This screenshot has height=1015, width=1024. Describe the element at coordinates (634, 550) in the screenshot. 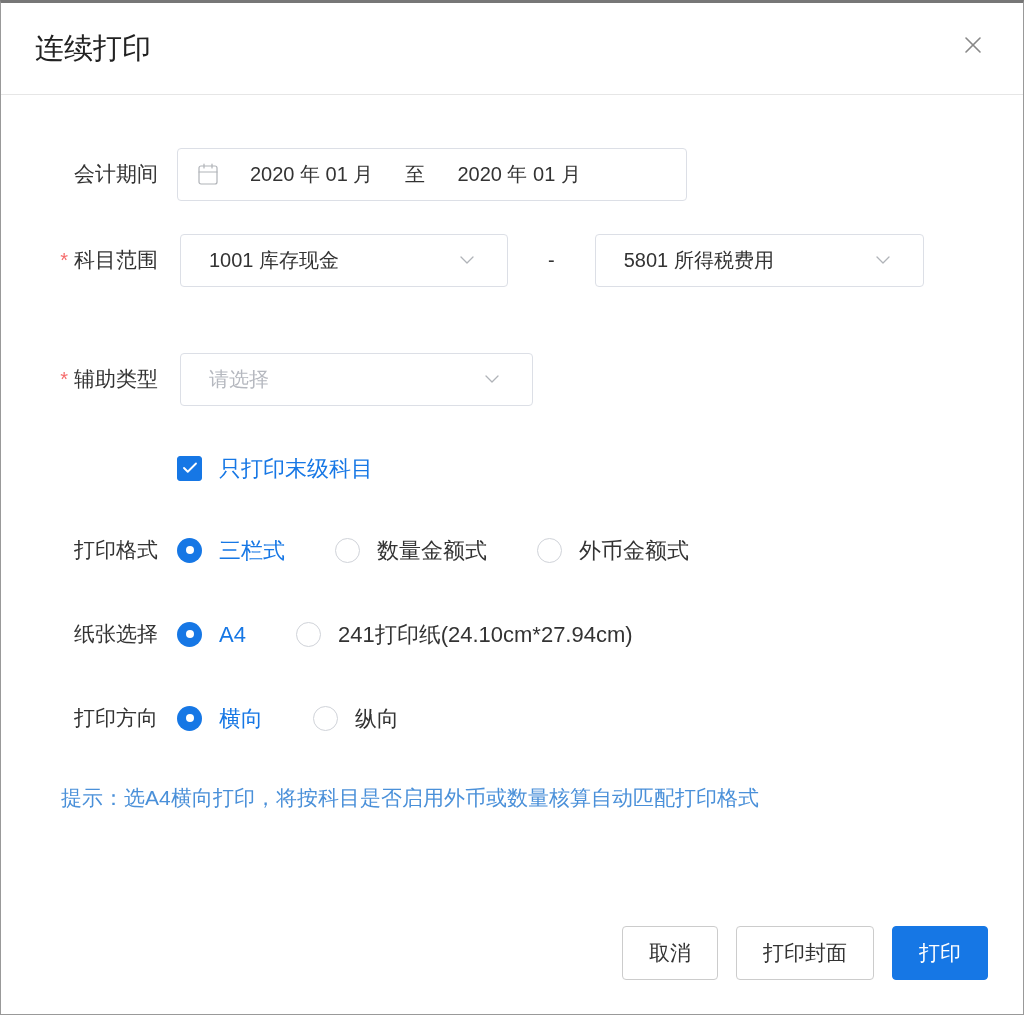

I see `radio-label: 外币金额式` at that location.